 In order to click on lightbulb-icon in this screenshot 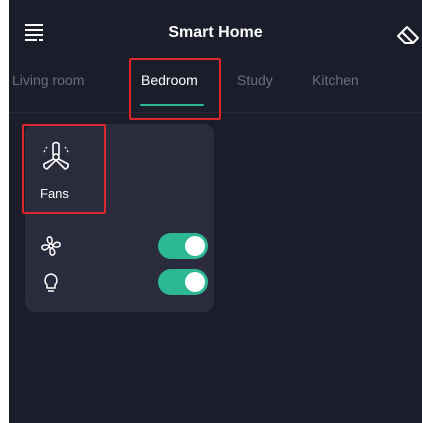, I will do `click(51, 282)`.